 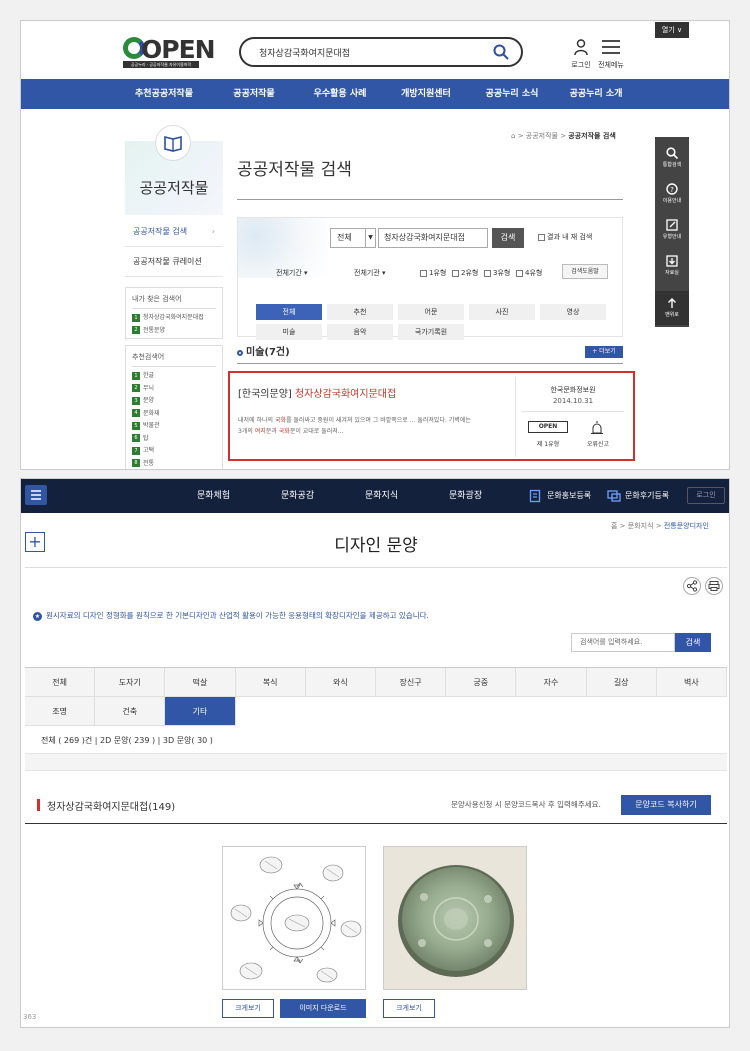 What do you see at coordinates (174, 464) in the screenshot?
I see `suggest-item: 8 전통` at bounding box center [174, 464].